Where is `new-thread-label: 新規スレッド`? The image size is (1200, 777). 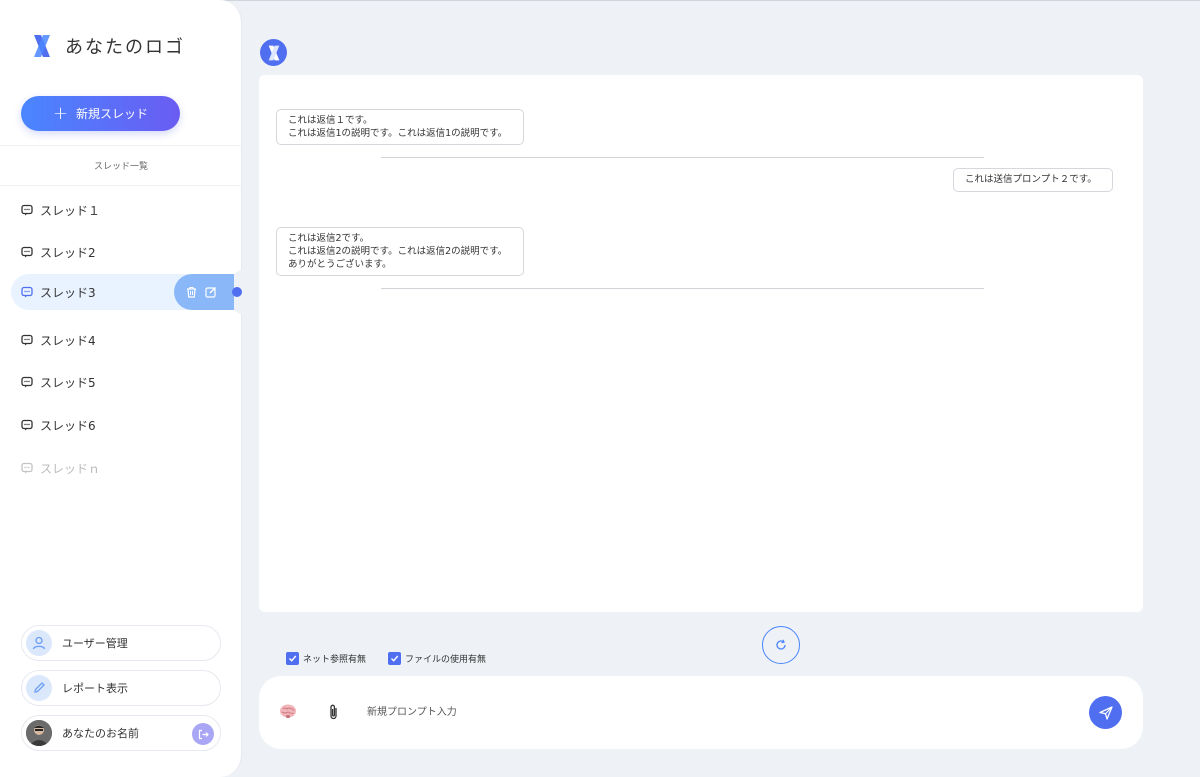 new-thread-label: 新規スレッド is located at coordinates (112, 114).